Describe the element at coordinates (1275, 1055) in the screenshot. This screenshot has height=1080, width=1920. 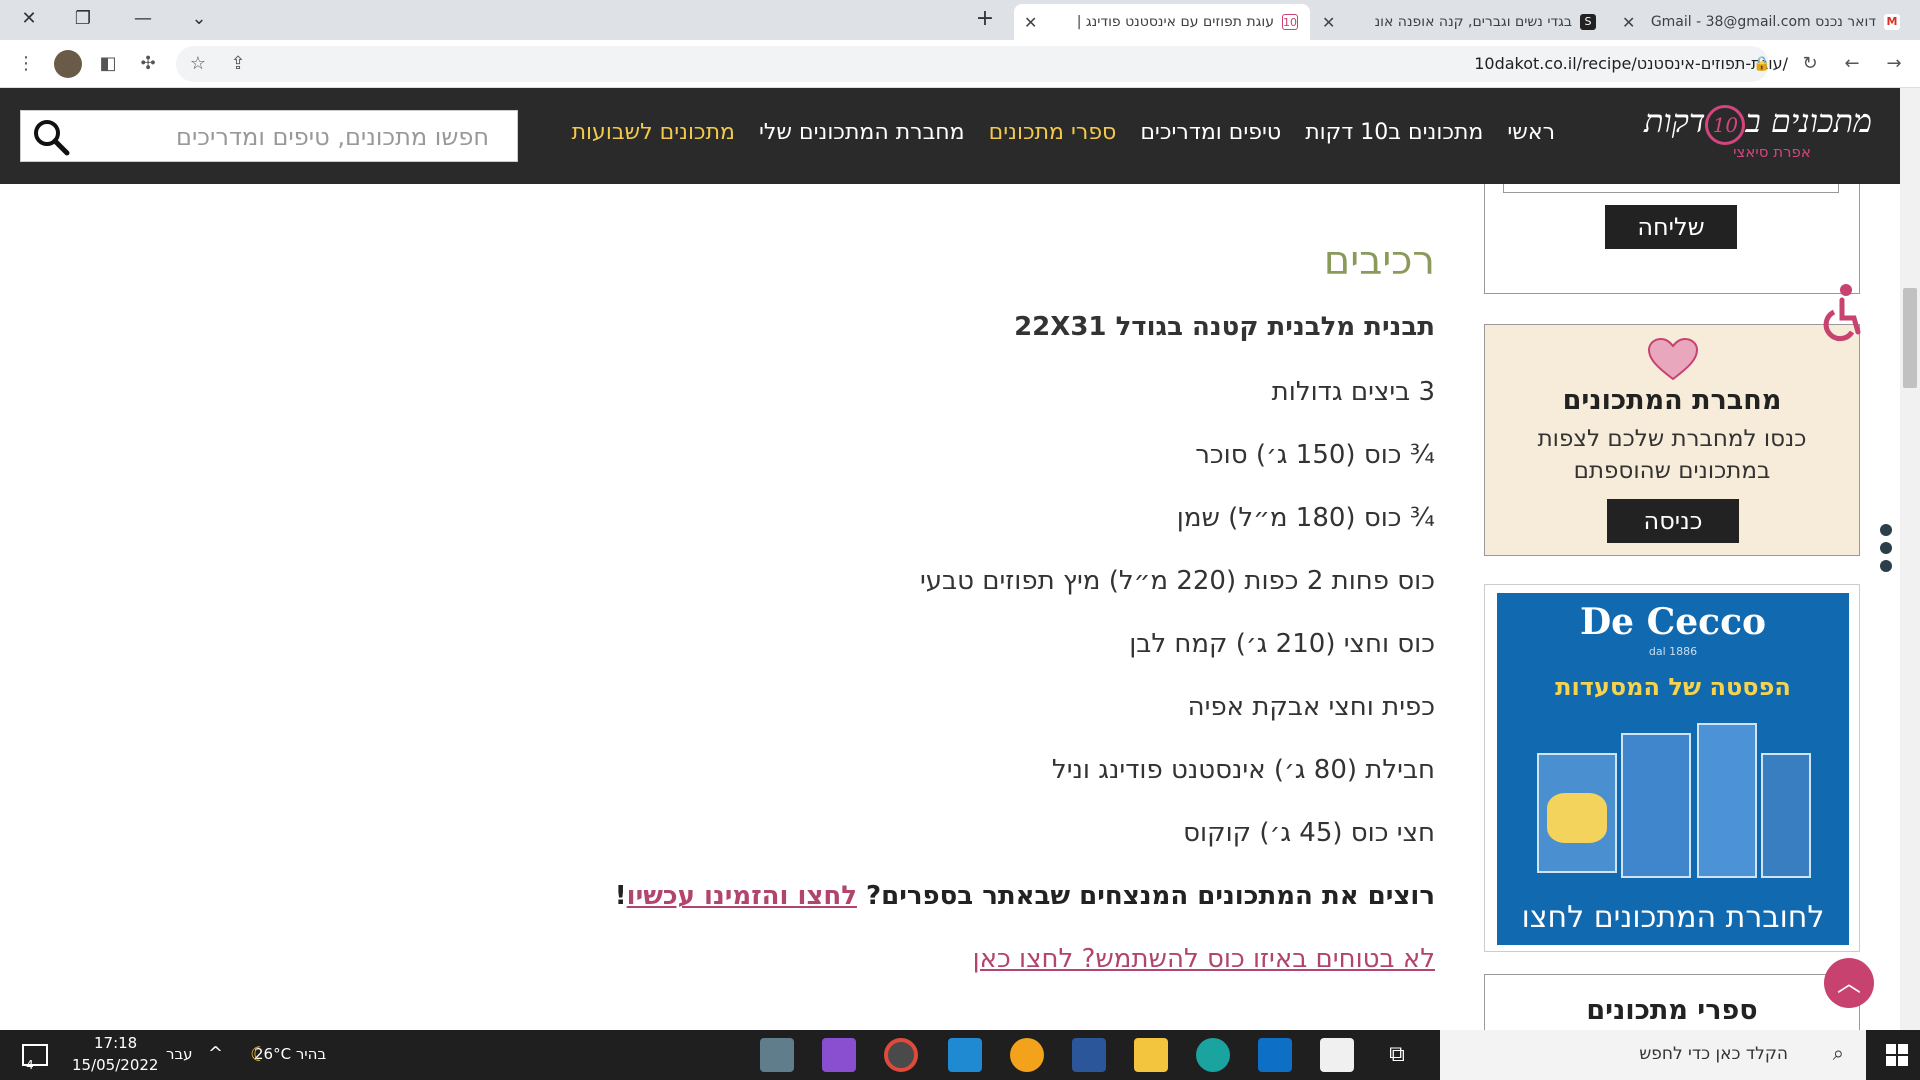
I see `mail-icon` at that location.